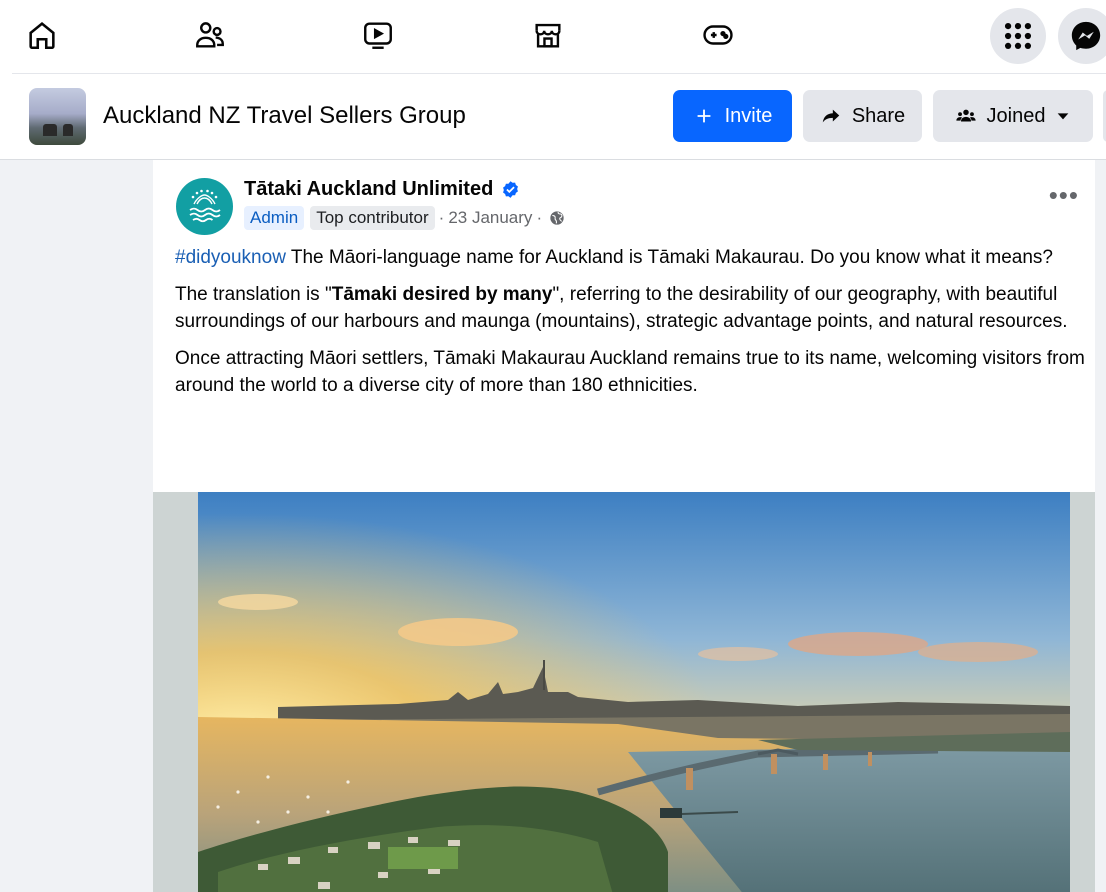  I want to click on author-name-row: Tātaki Auckland Unlimited, so click(382, 189).